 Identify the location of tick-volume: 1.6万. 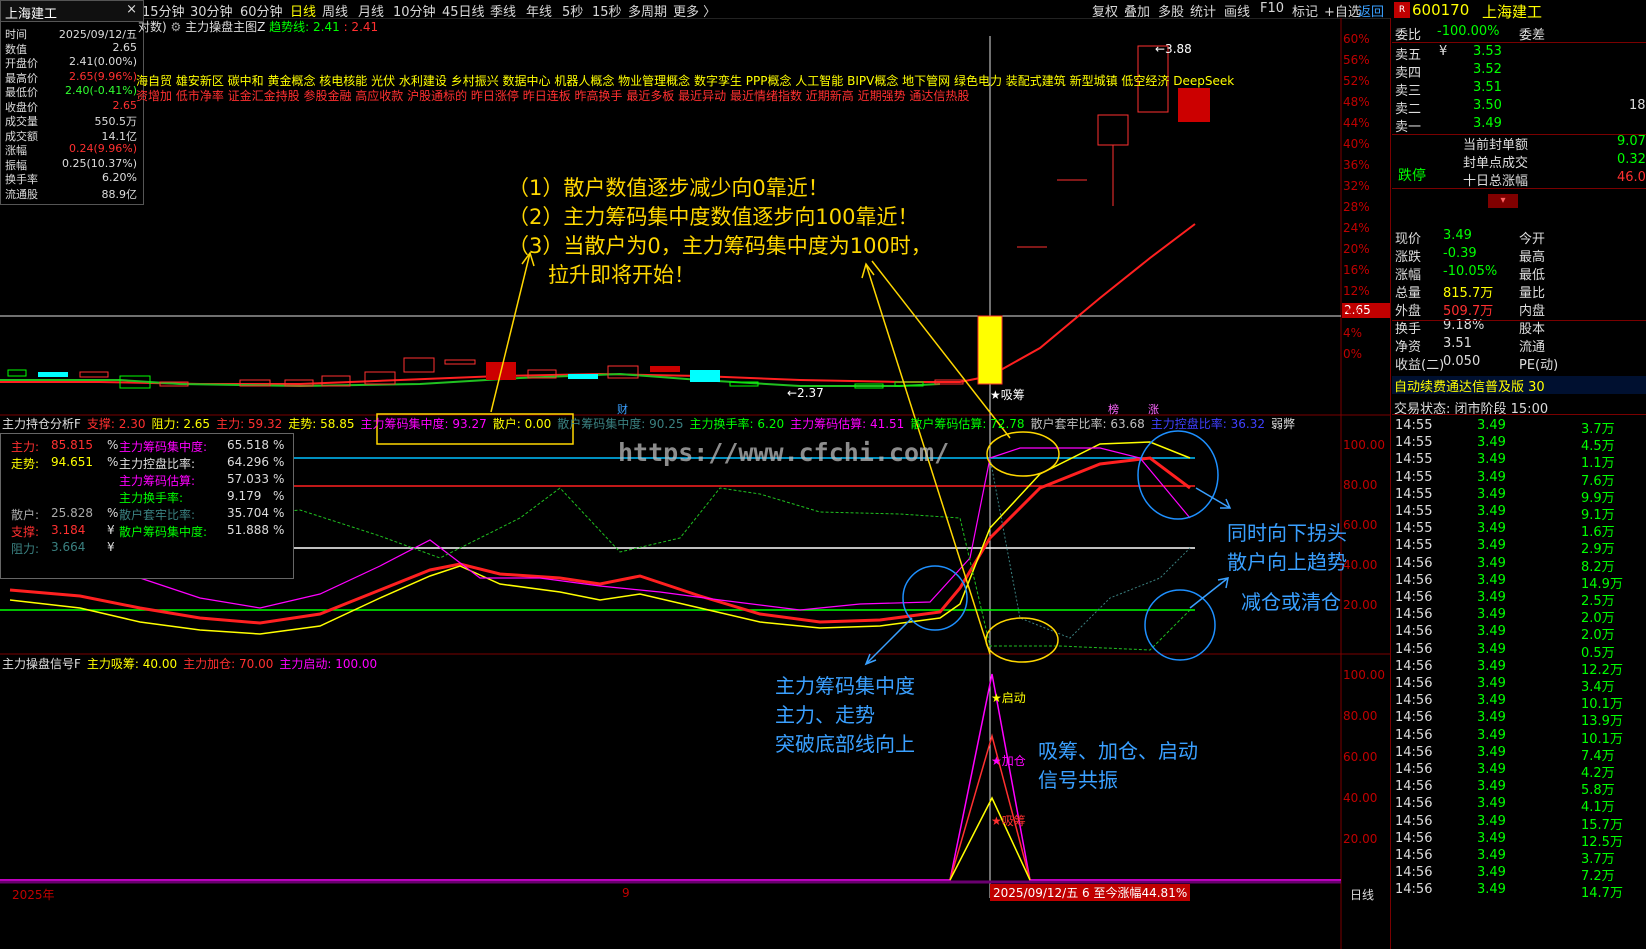
(1598, 533).